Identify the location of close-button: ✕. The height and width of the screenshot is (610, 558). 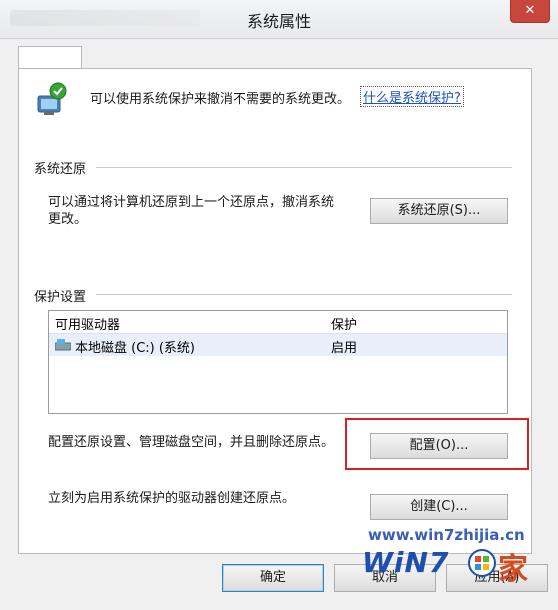
(530, 11).